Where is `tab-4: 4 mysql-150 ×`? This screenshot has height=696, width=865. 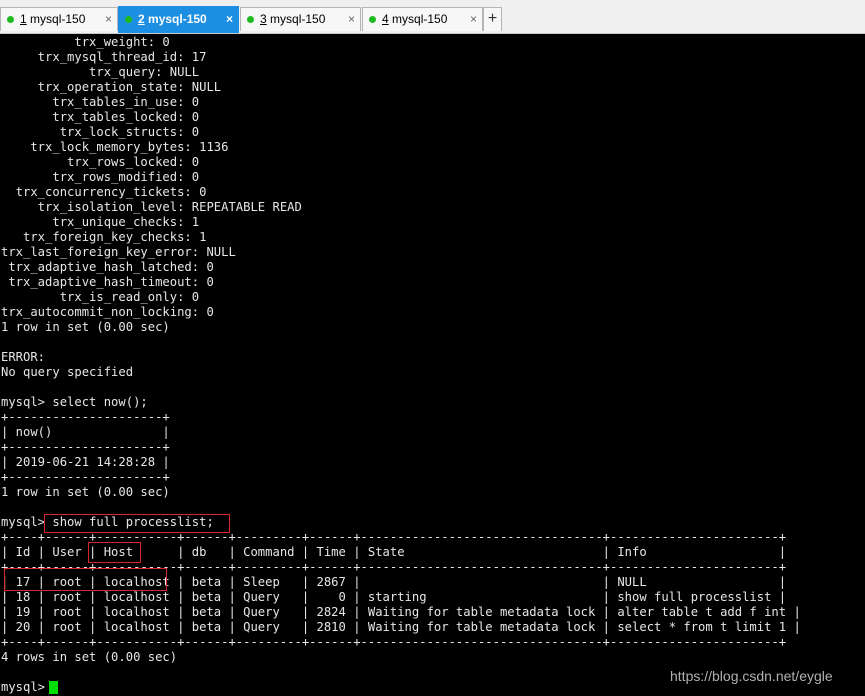 tab-4: 4 mysql-150 × is located at coordinates (422, 19).